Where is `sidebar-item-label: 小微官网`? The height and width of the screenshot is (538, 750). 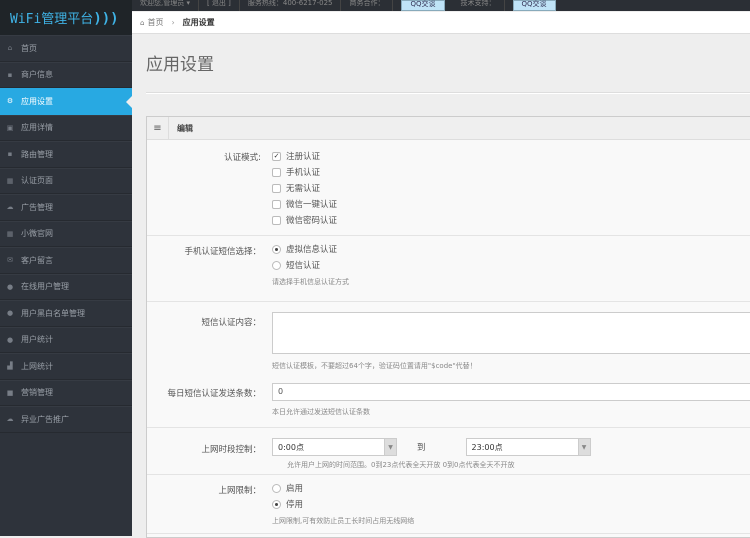
sidebar-item-label: 小微官网 is located at coordinates (37, 234).